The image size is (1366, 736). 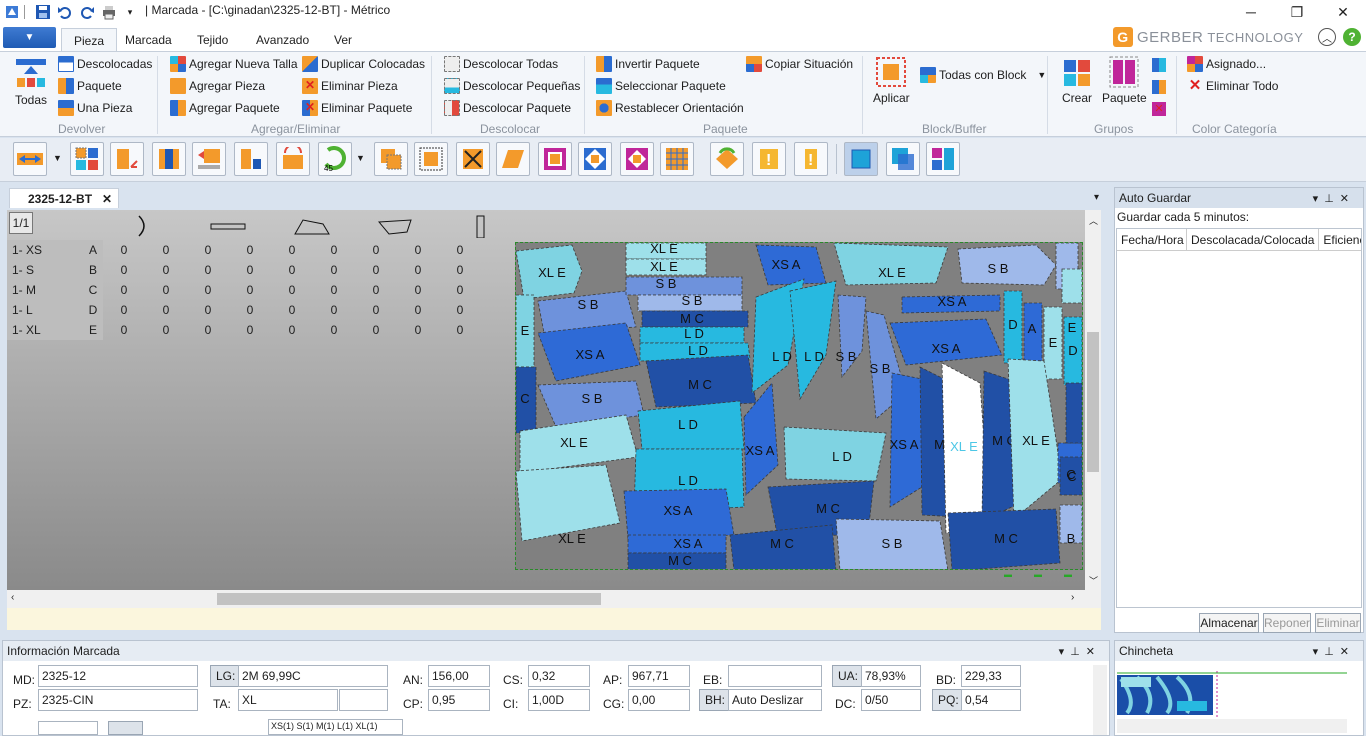 What do you see at coordinates (12, 12) in the screenshot?
I see `app-icon` at bounding box center [12, 12].